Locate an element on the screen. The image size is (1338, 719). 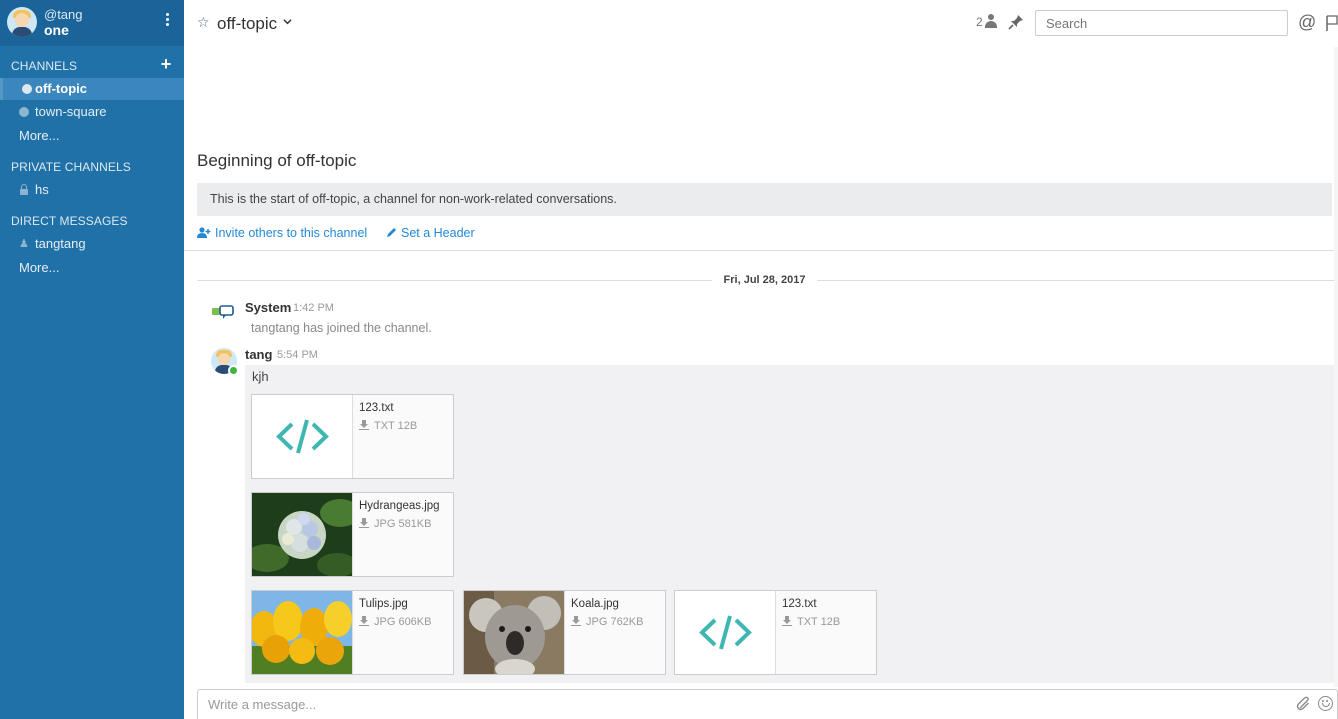
post-time: 1:42 PM is located at coordinates (313, 308).